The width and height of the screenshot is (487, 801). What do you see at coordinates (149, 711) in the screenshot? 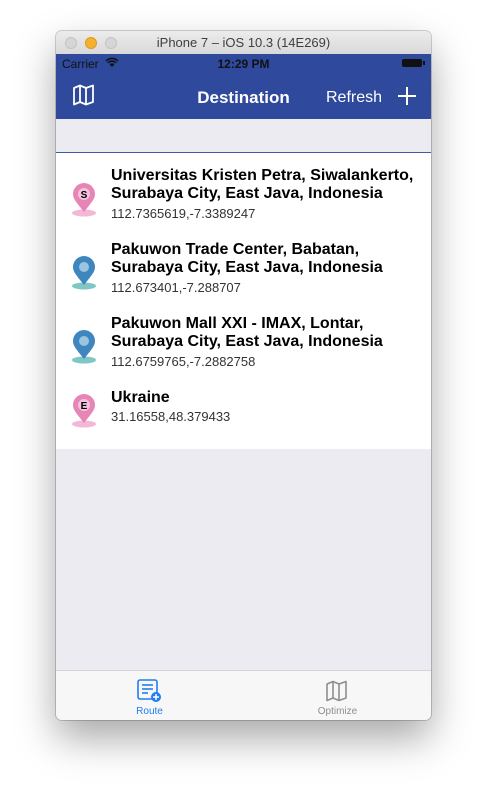
I see `tab-label: Route` at bounding box center [149, 711].